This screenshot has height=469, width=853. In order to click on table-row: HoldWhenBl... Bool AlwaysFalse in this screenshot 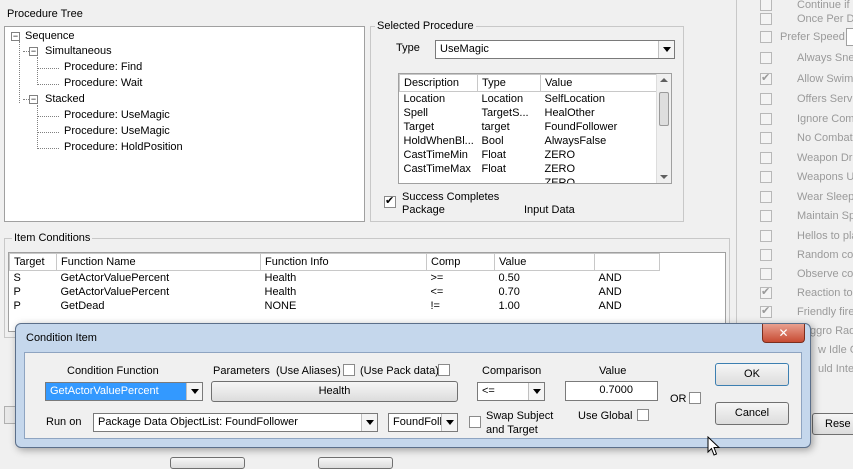, I will do `click(529, 141)`.